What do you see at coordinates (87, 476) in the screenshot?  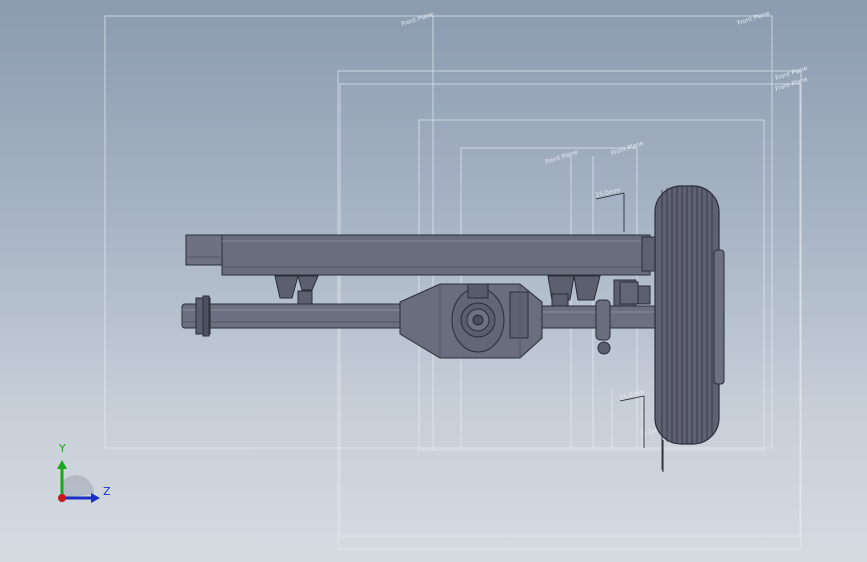 I see `view-orientation-triad: Y Z` at bounding box center [87, 476].